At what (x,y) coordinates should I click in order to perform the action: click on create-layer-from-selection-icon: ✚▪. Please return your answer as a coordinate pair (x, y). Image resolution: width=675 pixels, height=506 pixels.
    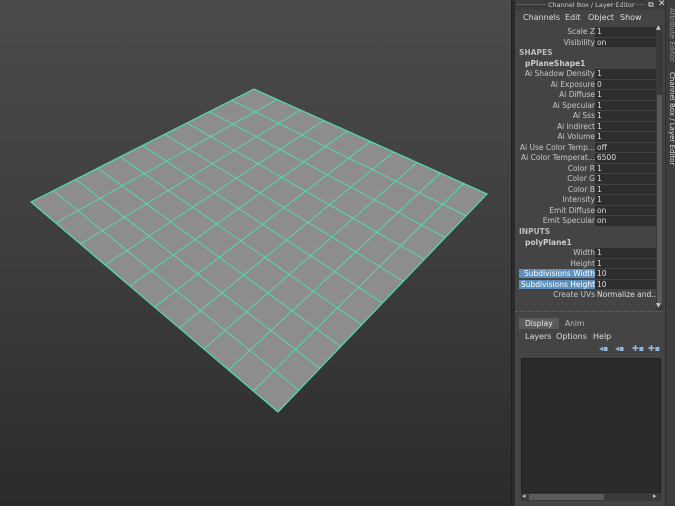
    Looking at the image, I should click on (654, 348).